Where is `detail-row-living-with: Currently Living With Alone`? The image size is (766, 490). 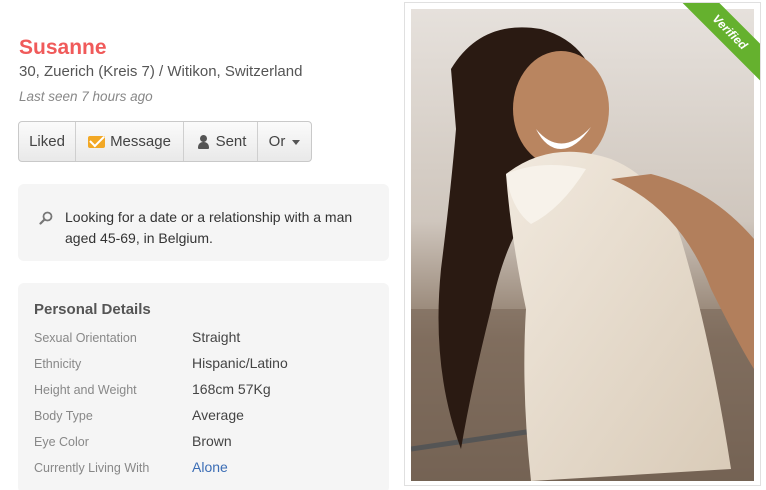 detail-row-living-with: Currently Living With Alone is located at coordinates (204, 469).